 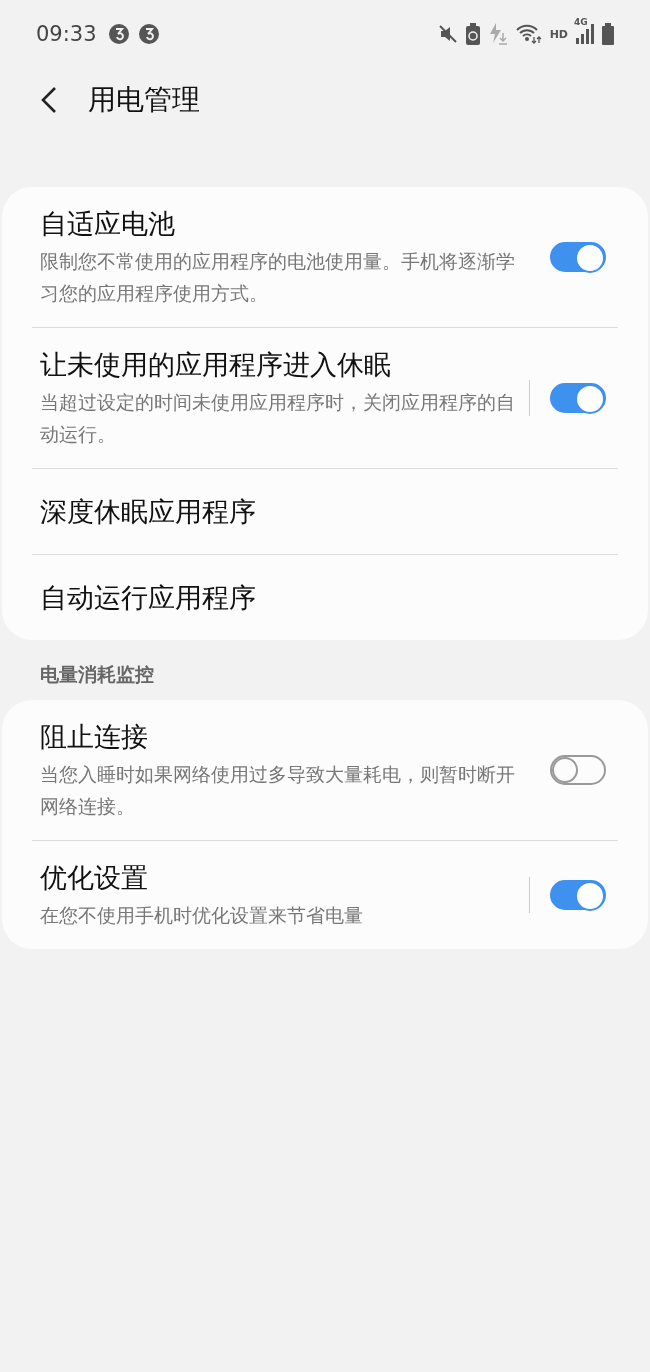 I want to click on charging-icon, so click(x=497, y=34).